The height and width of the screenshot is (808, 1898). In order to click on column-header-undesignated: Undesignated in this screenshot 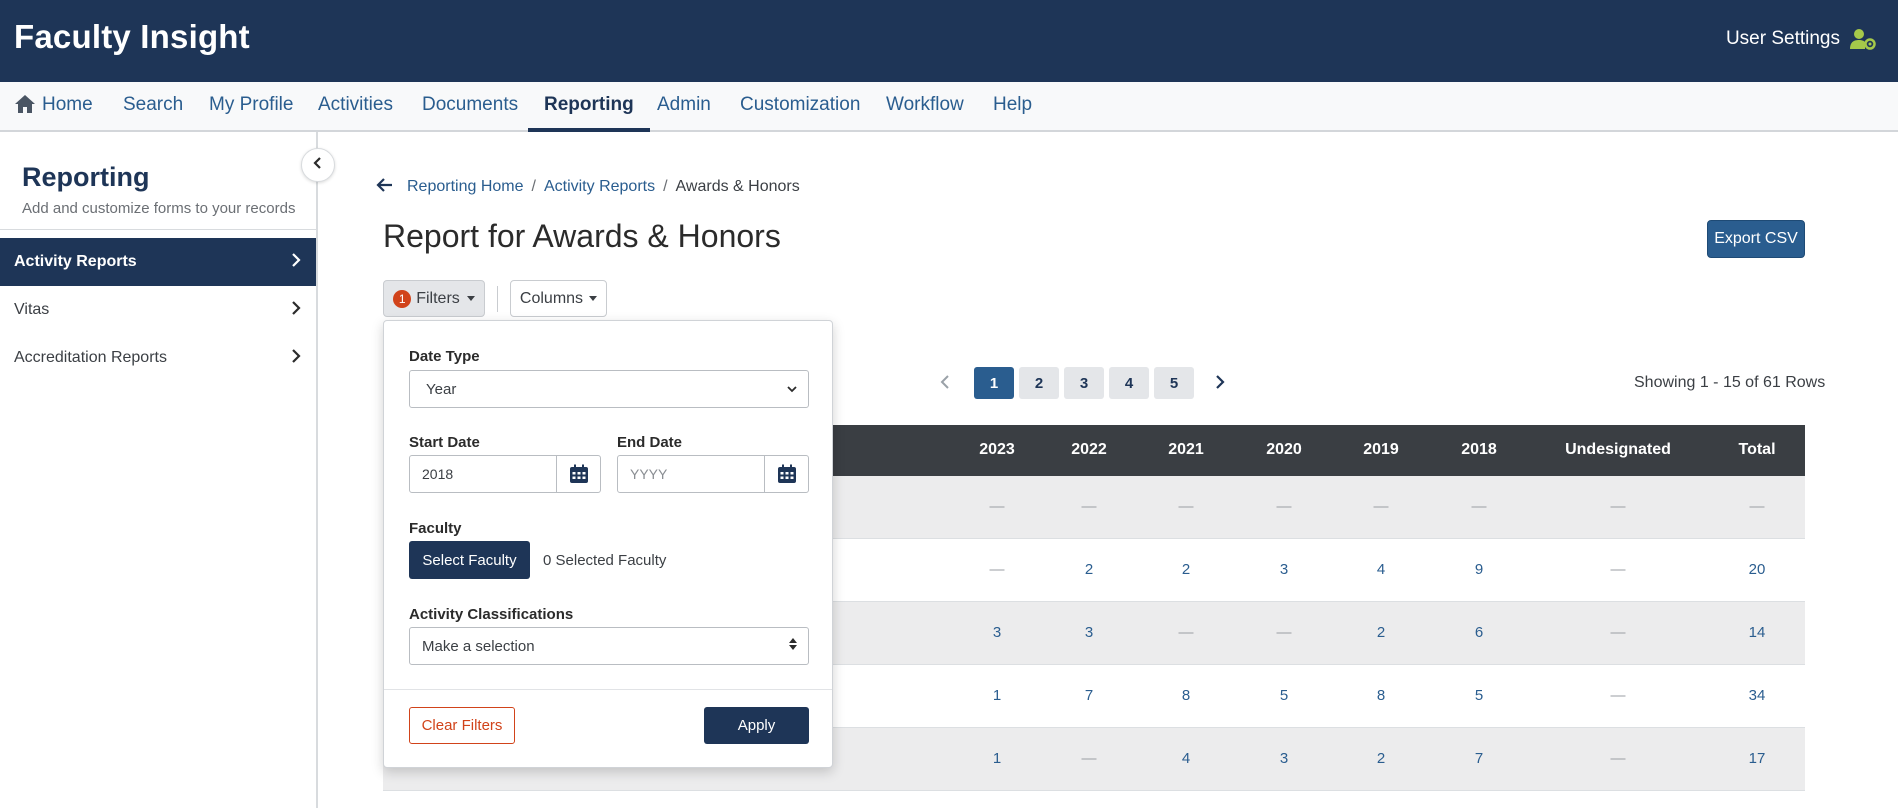, I will do `click(1618, 450)`.